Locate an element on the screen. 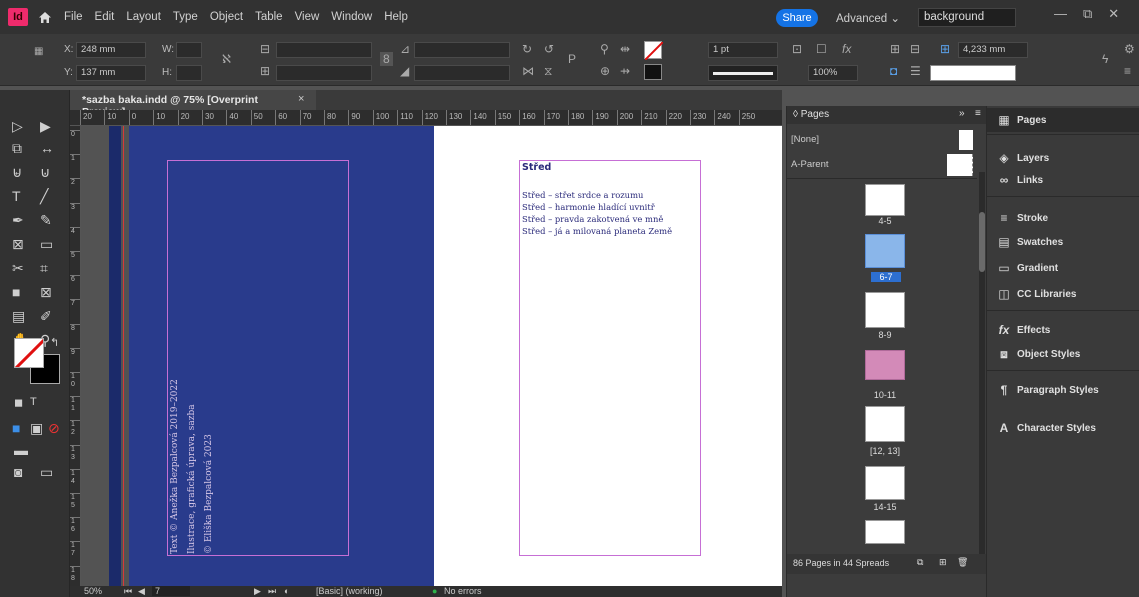 The width and height of the screenshot is (1139, 597). selection-tool-icon: ▷ is located at coordinates (17, 126).